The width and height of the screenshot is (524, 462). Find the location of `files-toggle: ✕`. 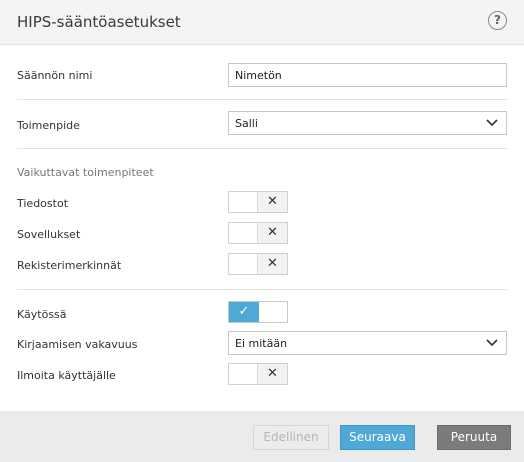

files-toggle: ✕ is located at coordinates (258, 202).